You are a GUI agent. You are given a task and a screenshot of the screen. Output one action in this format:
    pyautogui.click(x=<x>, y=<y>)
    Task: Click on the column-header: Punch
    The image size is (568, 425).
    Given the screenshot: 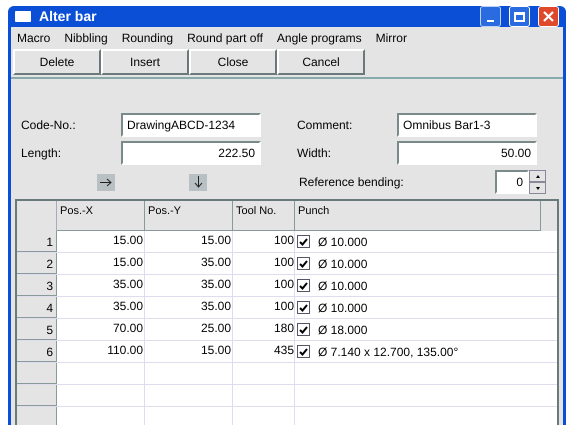 What is the action you would take?
    pyautogui.click(x=418, y=216)
    